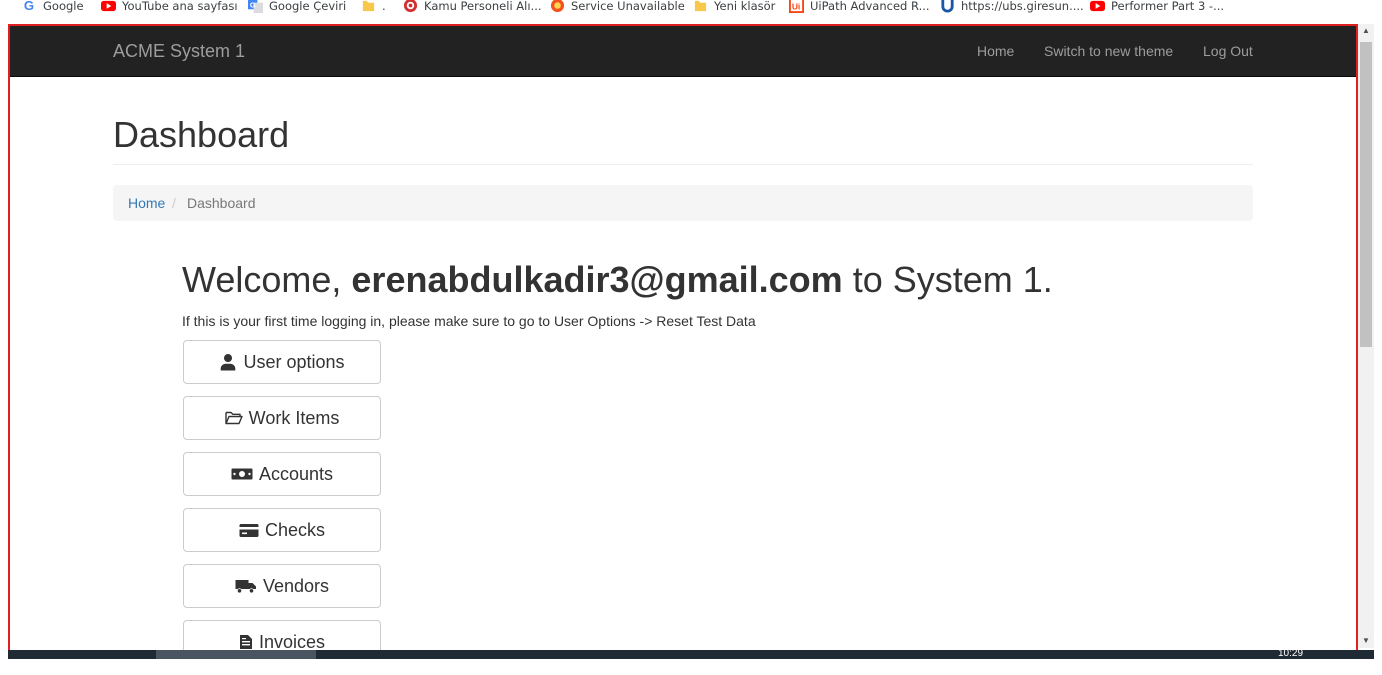  I want to click on accounts-label: Accounts, so click(296, 473).